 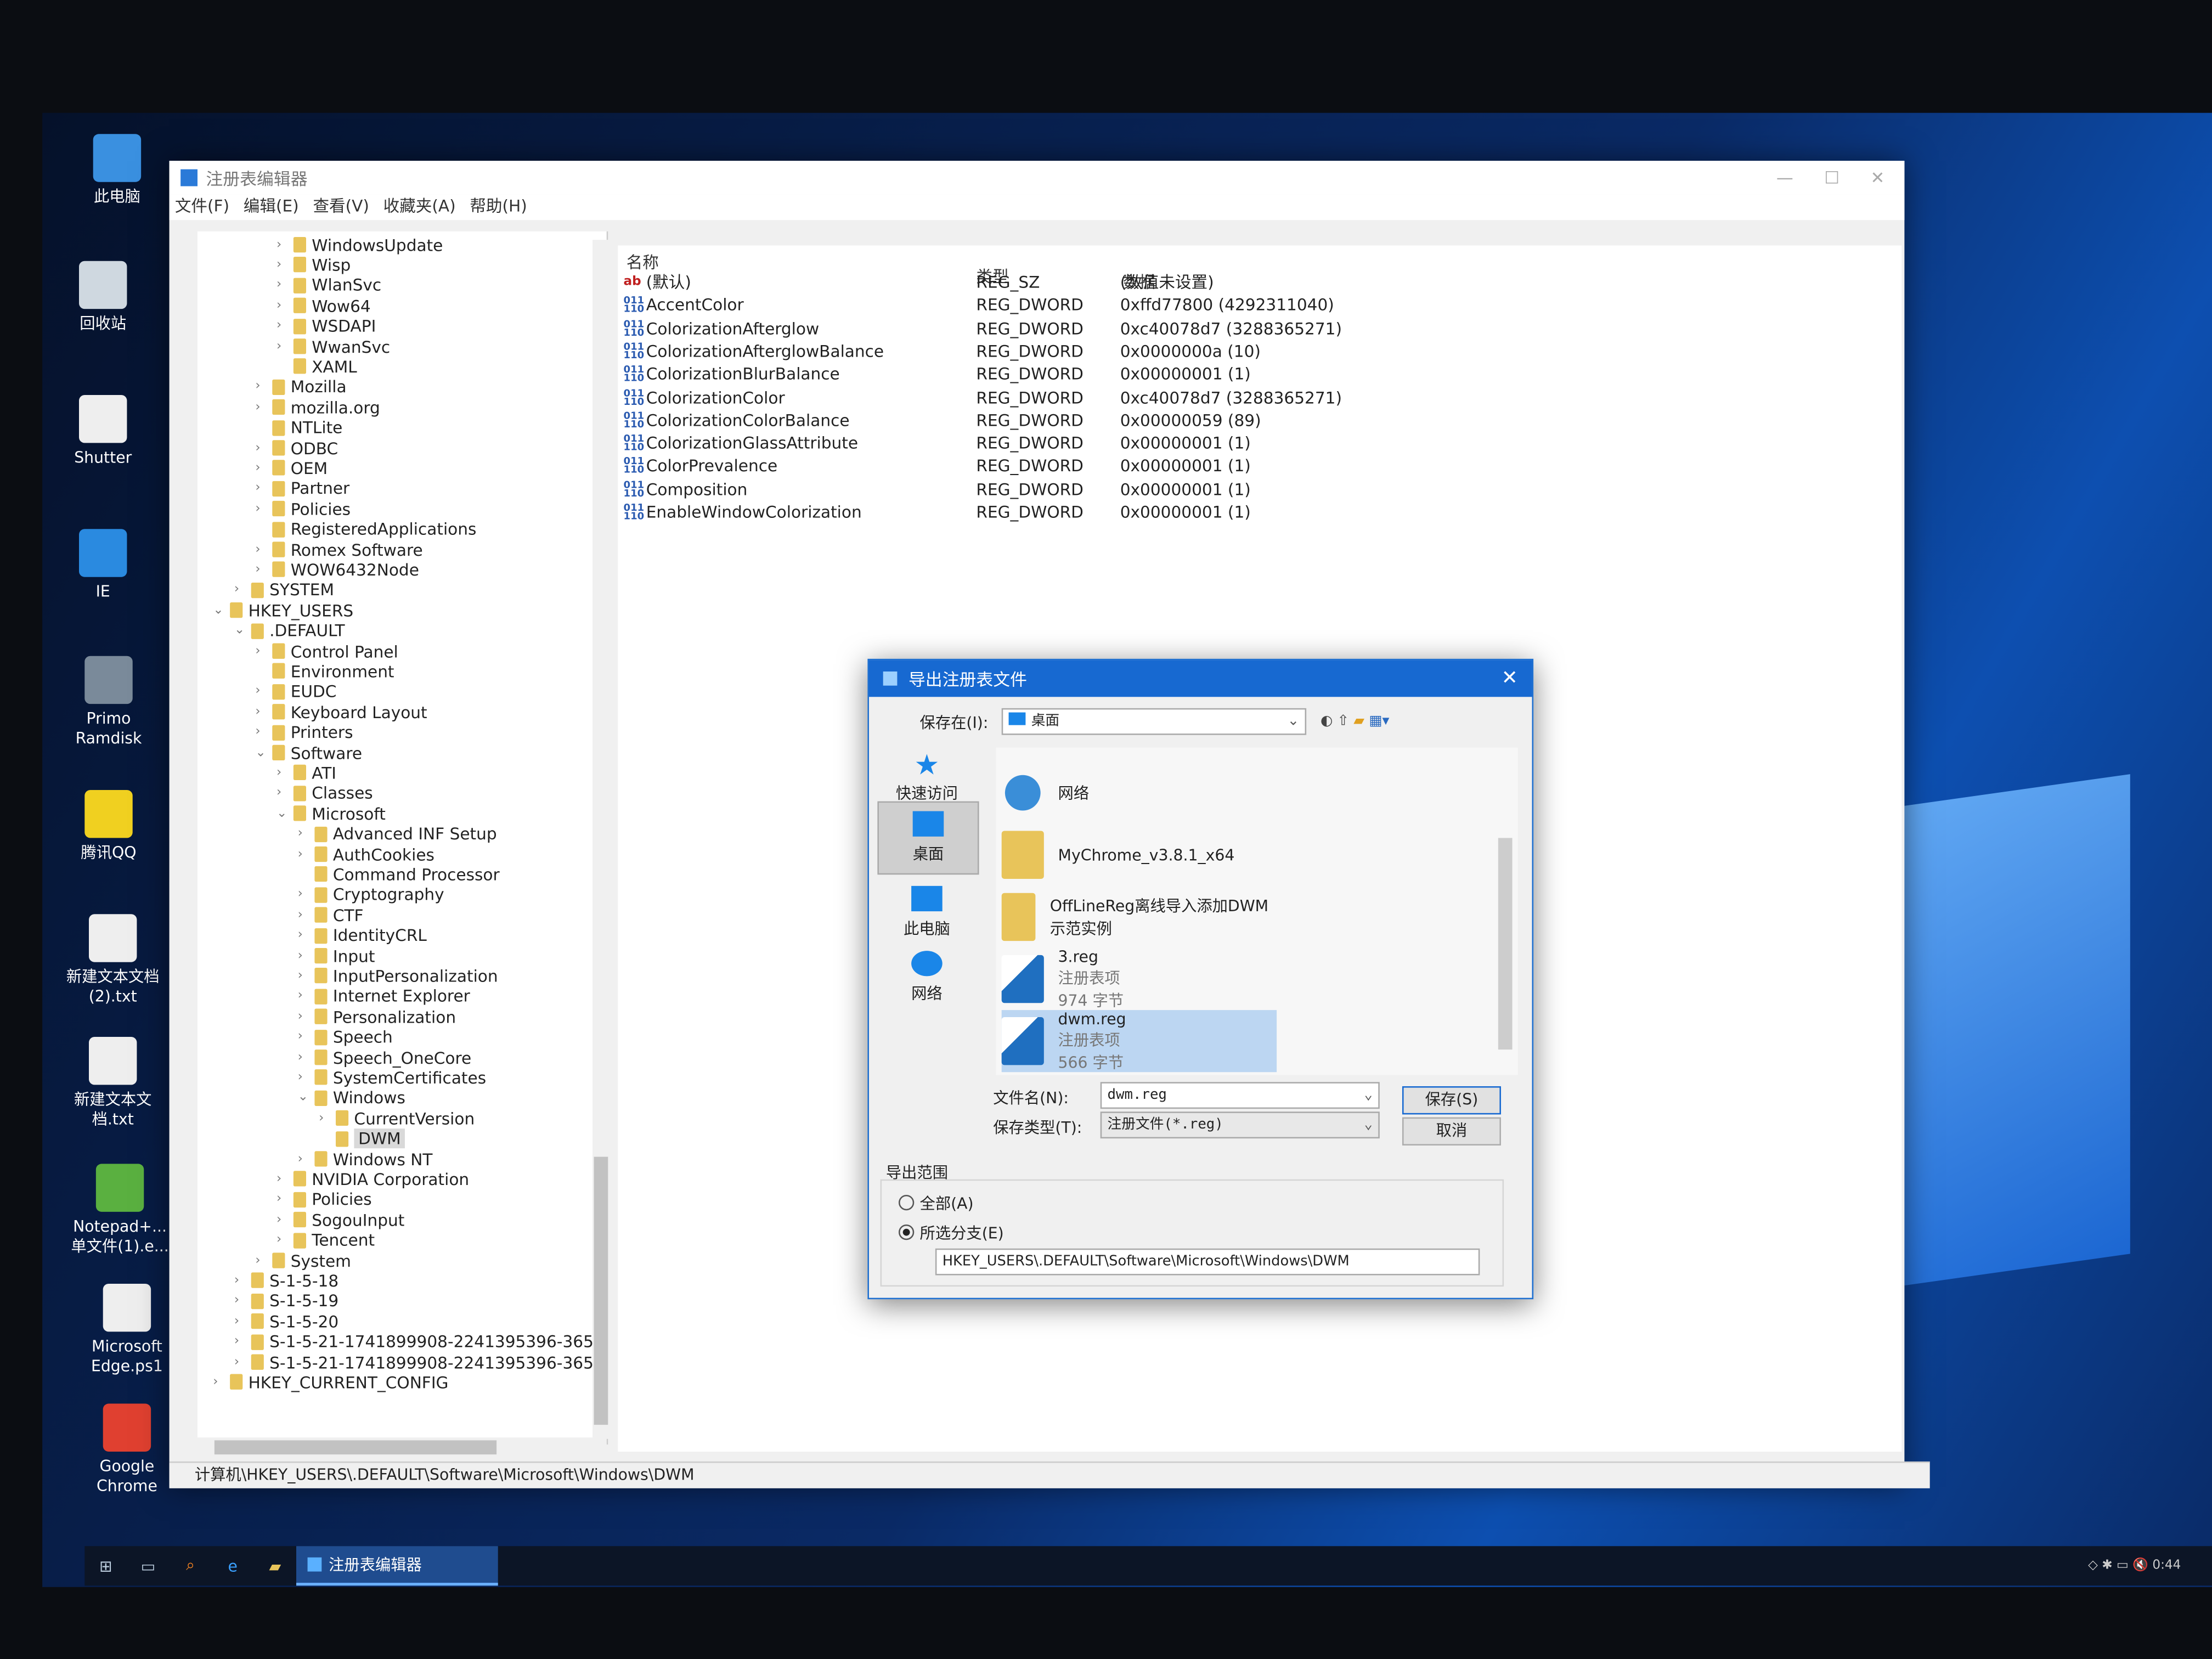 I want to click on tree-item: › Advanced INF Setup, so click(x=398, y=834).